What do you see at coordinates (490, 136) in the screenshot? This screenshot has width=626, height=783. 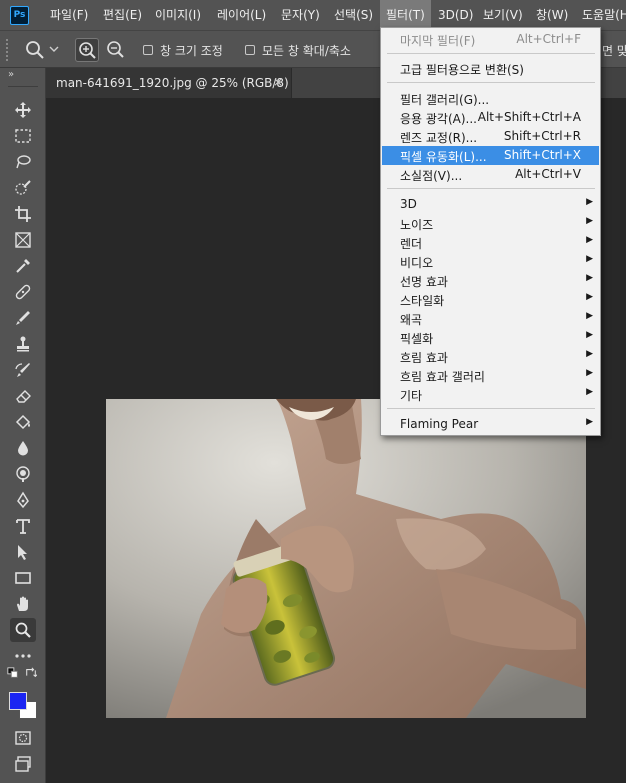 I see `menu-item-lens-correction: 렌즈 교정(R)... Shift+Ctrl+R` at bounding box center [490, 136].